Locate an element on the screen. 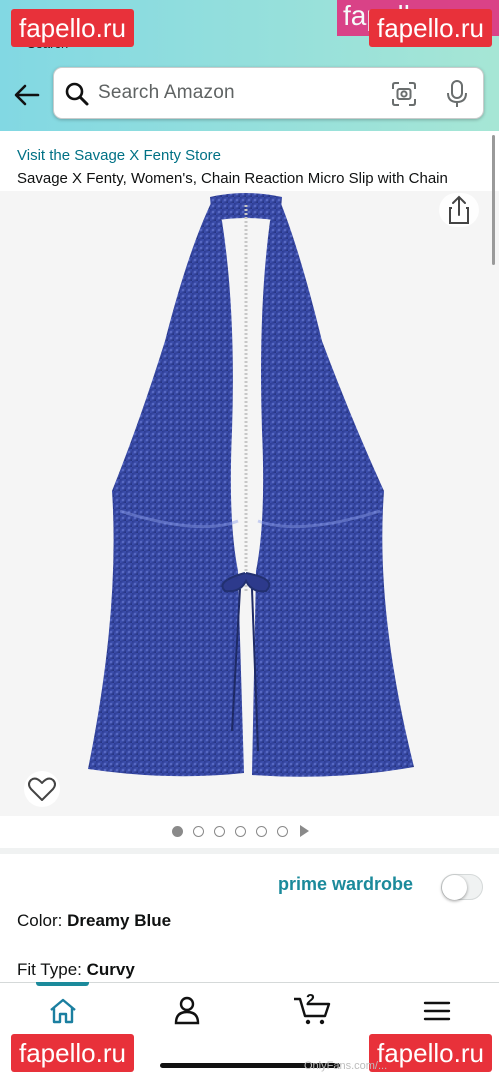 This screenshot has width=499, height=1080. prime-wardrobe-toggle is located at coordinates (462, 887).